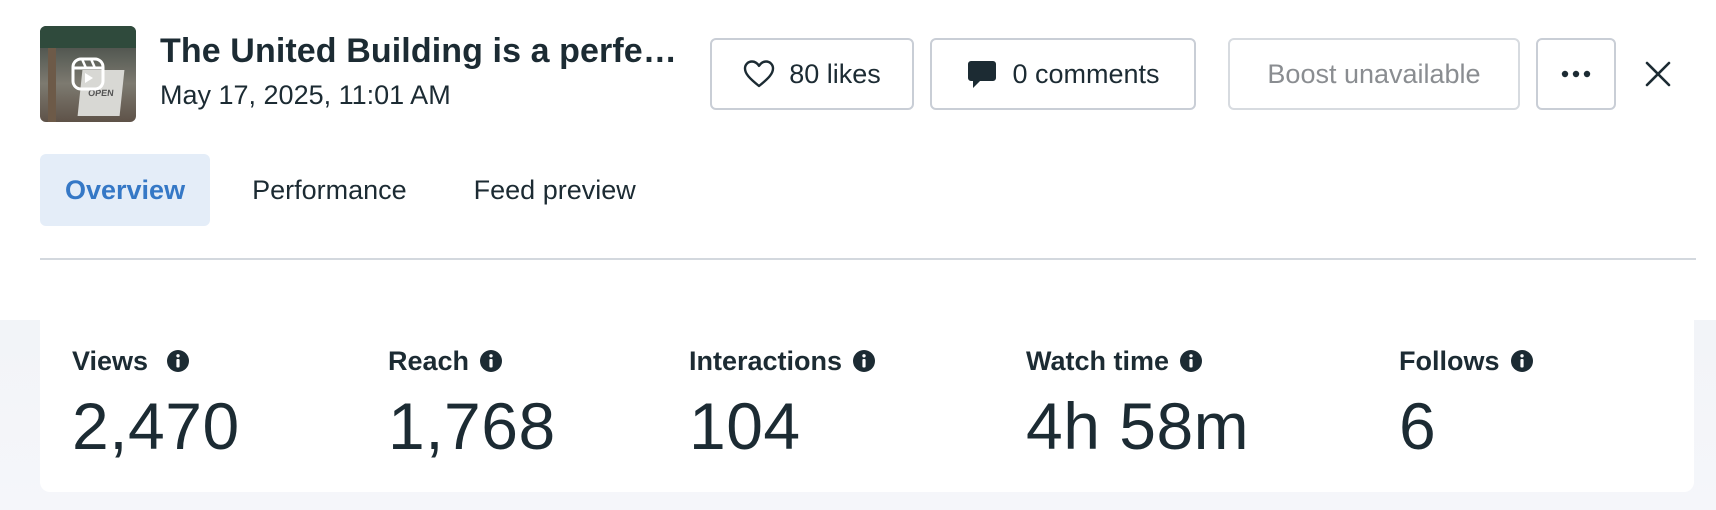 This screenshot has height=510, width=1716. I want to click on metric-value: 4h 58m, so click(1138, 426).